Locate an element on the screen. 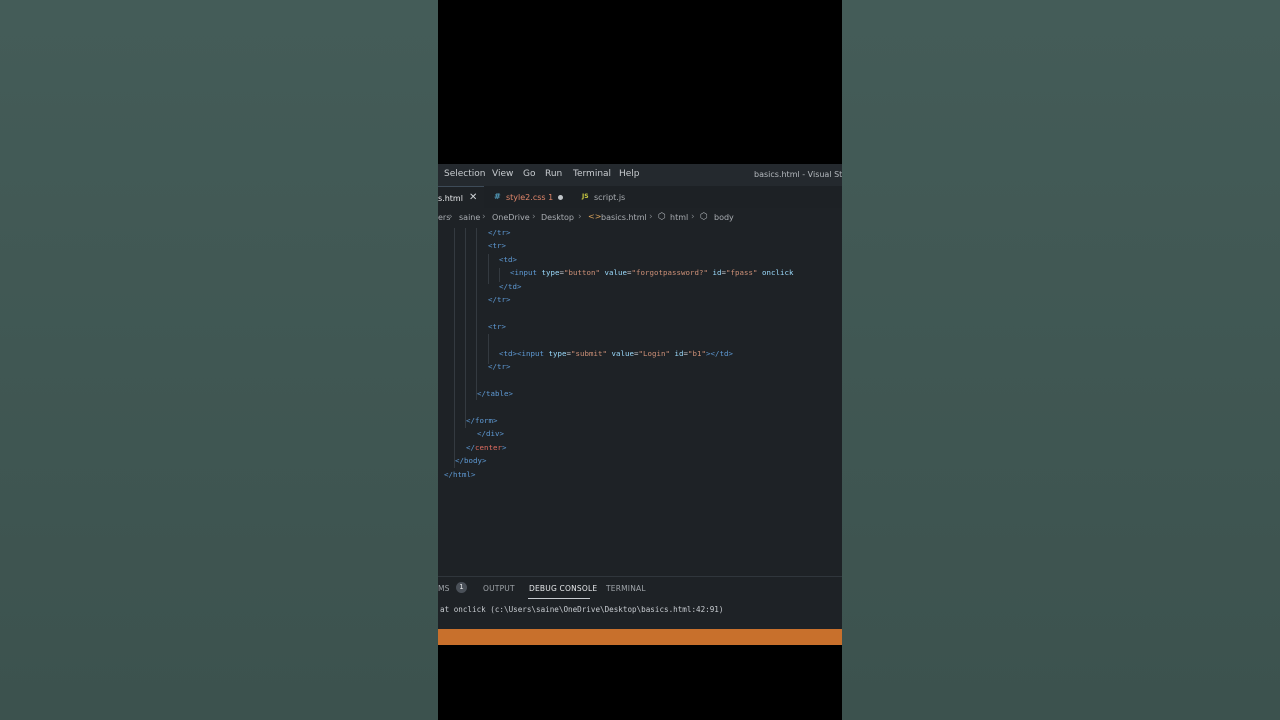  menu-go: Go is located at coordinates (529, 174).